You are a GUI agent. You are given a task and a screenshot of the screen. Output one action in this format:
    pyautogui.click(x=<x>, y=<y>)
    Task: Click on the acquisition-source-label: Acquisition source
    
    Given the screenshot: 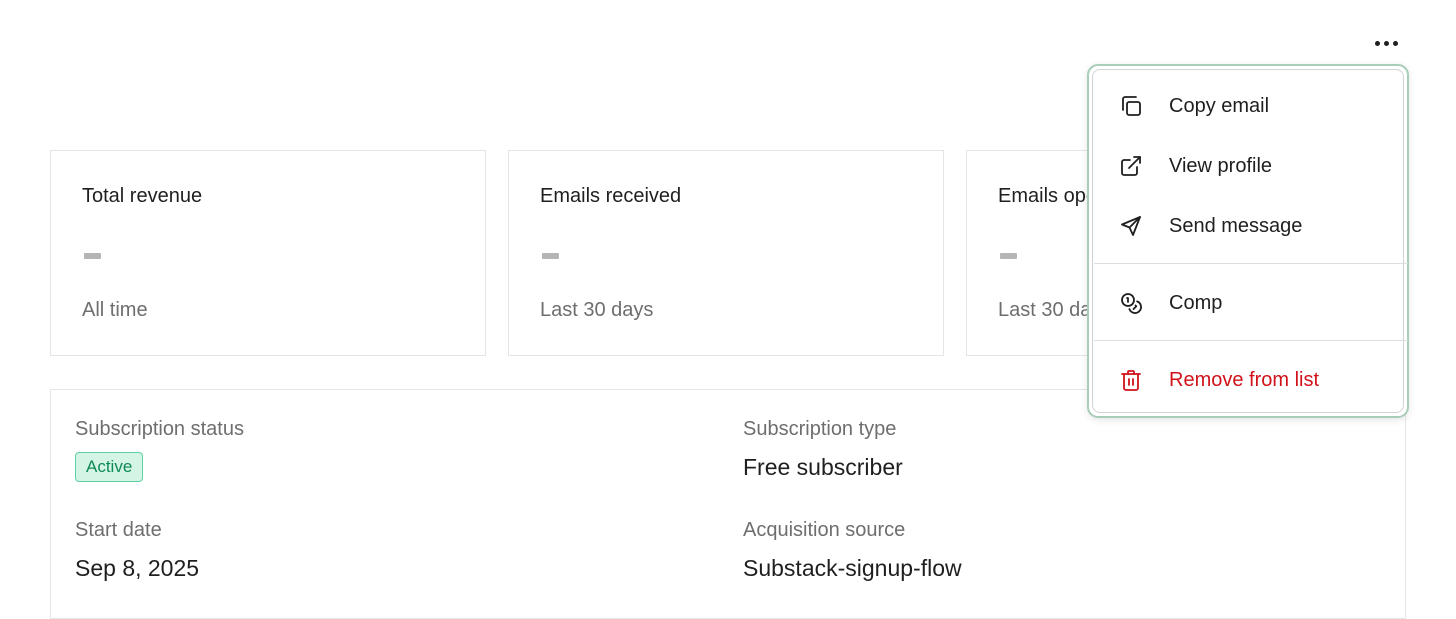 What is the action you would take?
    pyautogui.click(x=824, y=530)
    